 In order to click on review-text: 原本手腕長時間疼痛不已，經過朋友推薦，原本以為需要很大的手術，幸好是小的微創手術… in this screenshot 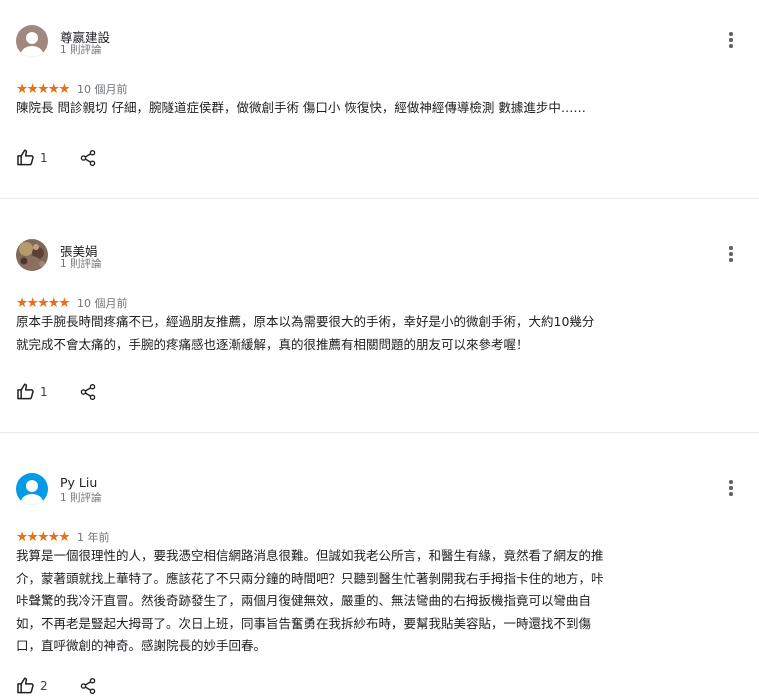, I will do `click(305, 333)`.